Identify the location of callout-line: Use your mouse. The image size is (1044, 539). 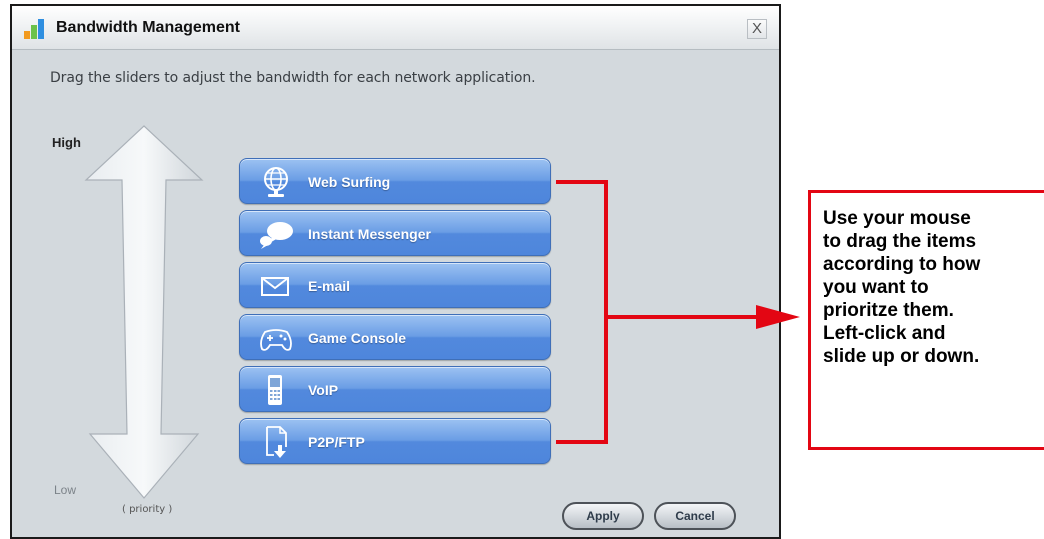
(897, 218).